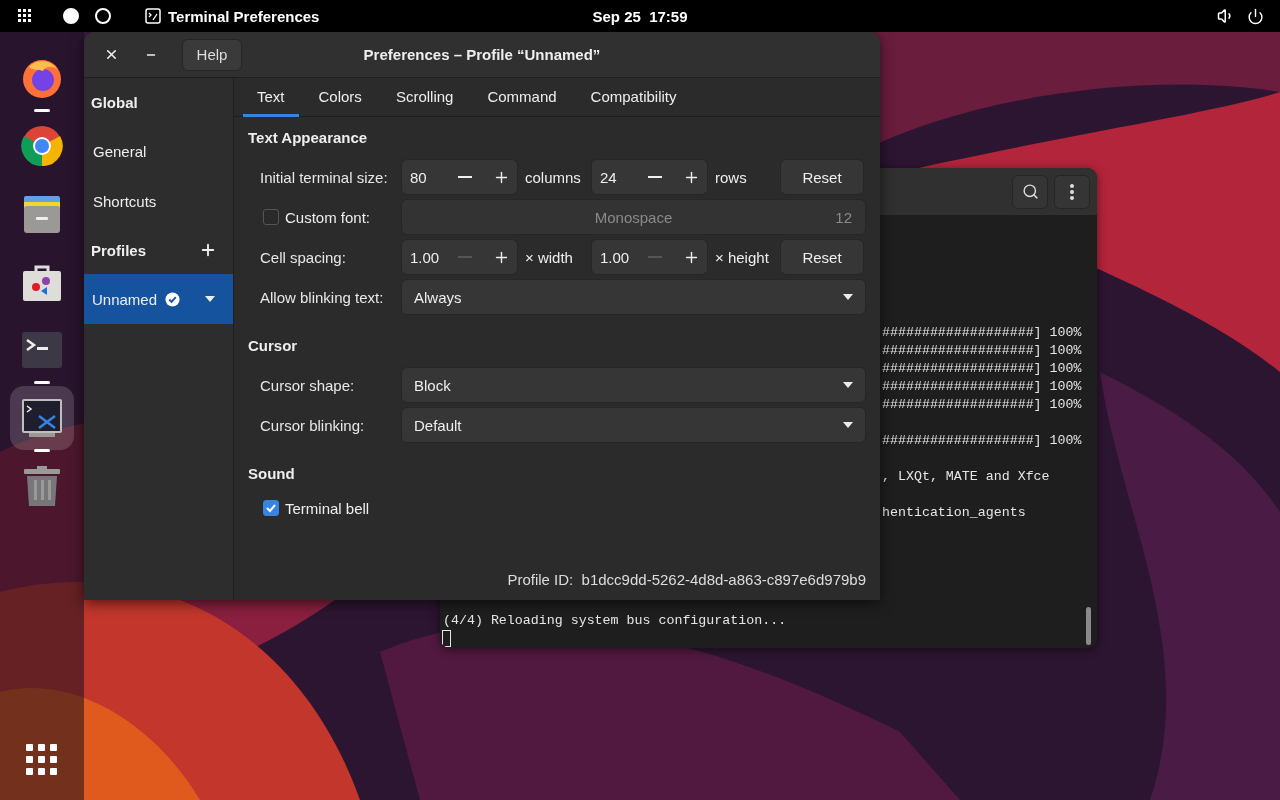 Image resolution: width=1280 pixels, height=800 pixels. Describe the element at coordinates (633, 97) in the screenshot. I see `tab: Compatibility` at that location.